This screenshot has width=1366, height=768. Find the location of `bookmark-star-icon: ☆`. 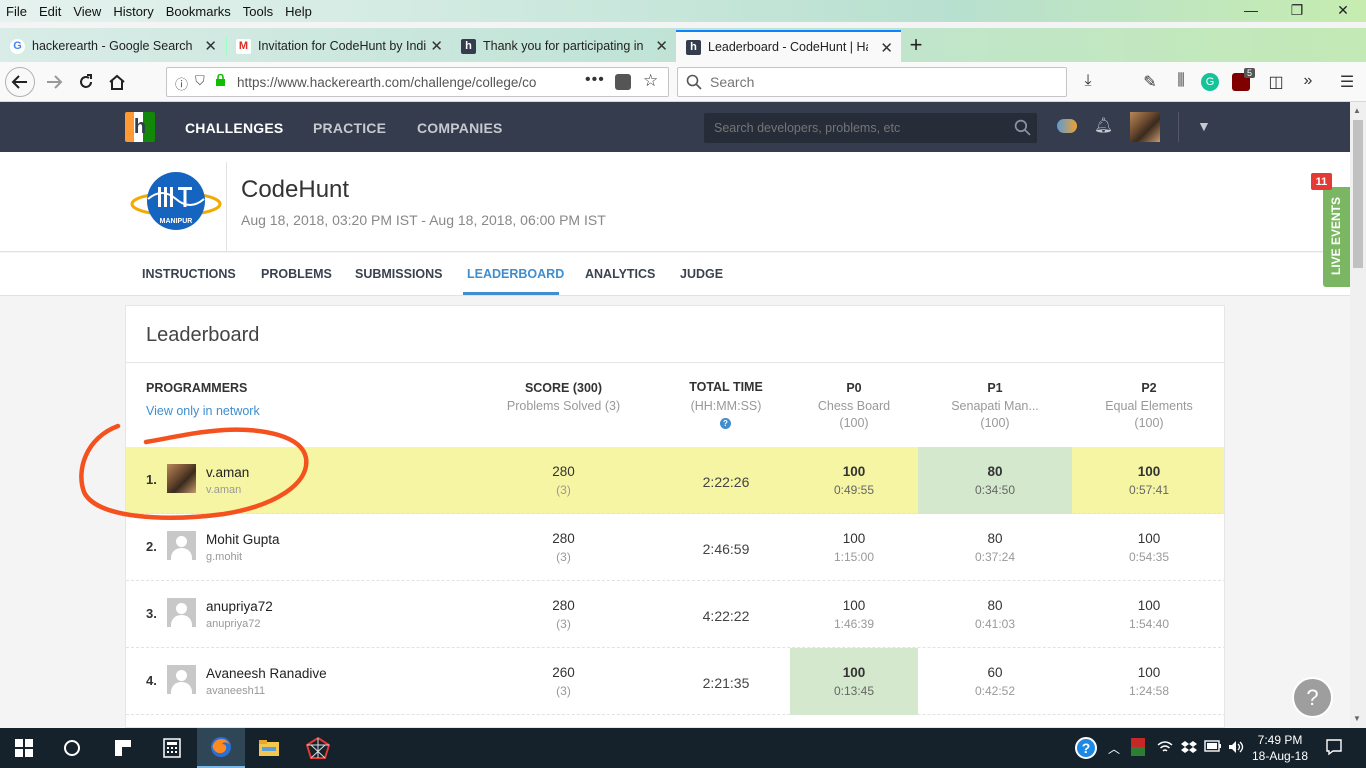

bookmark-star-icon: ☆ is located at coordinates (650, 81).